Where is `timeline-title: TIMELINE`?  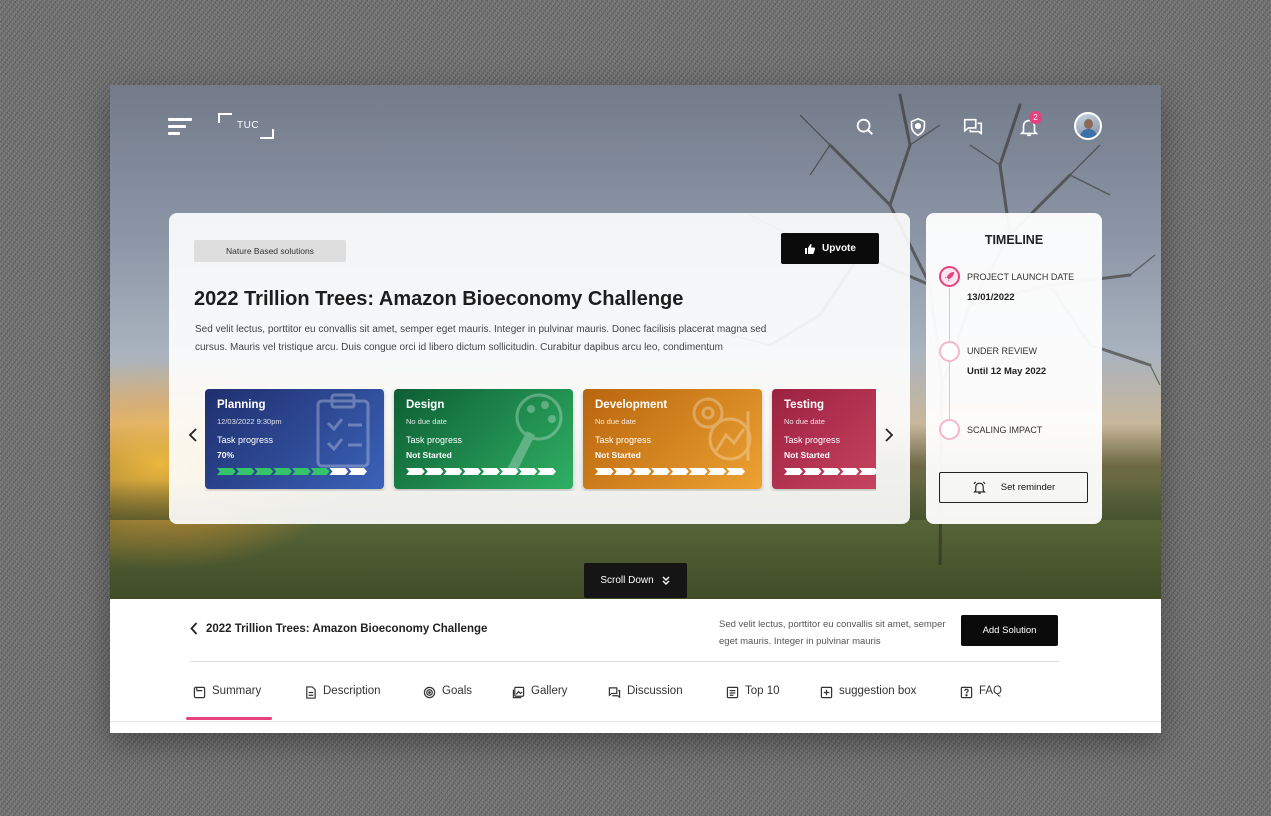
timeline-title: TIMELINE is located at coordinates (1014, 240).